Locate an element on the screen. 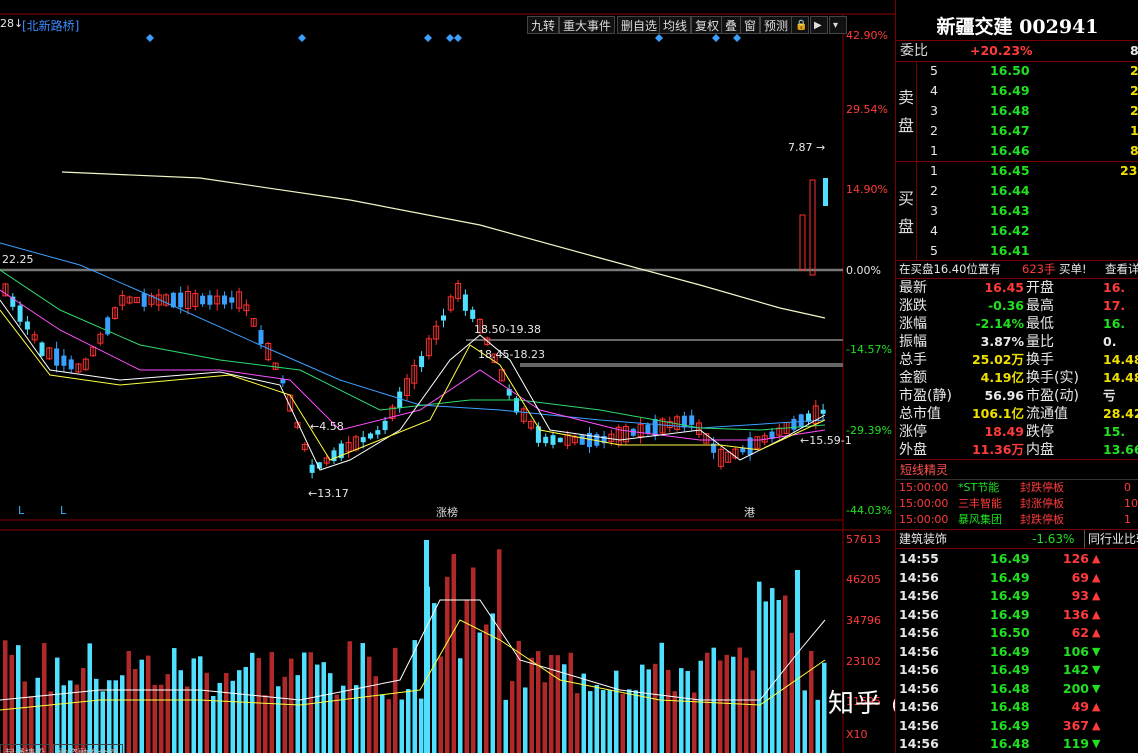 This screenshot has height=753, width=1138. sprite-row: 15:00:00 *ST节能 封跌停板 0 is located at coordinates (1017, 488).